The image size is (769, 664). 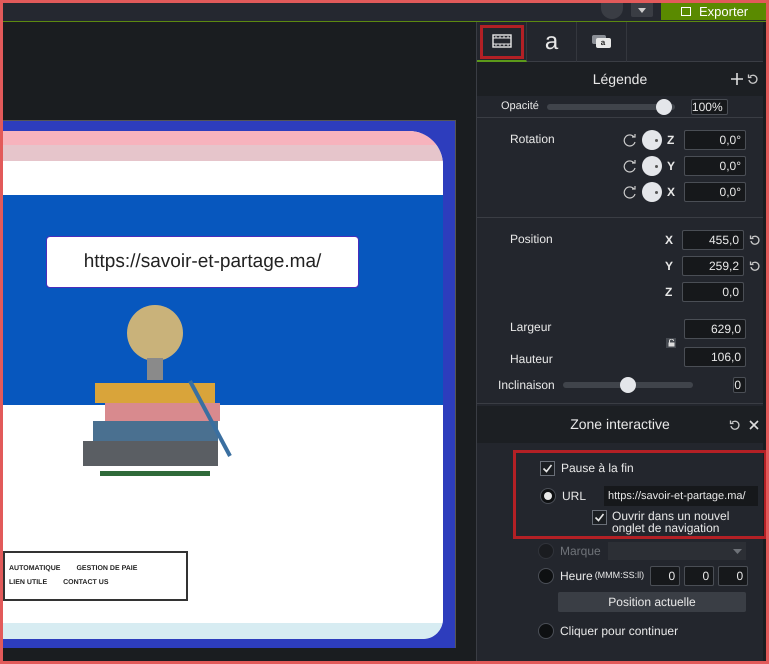 What do you see at coordinates (532, 139) in the screenshot?
I see `rotation-label: Rotation` at bounding box center [532, 139].